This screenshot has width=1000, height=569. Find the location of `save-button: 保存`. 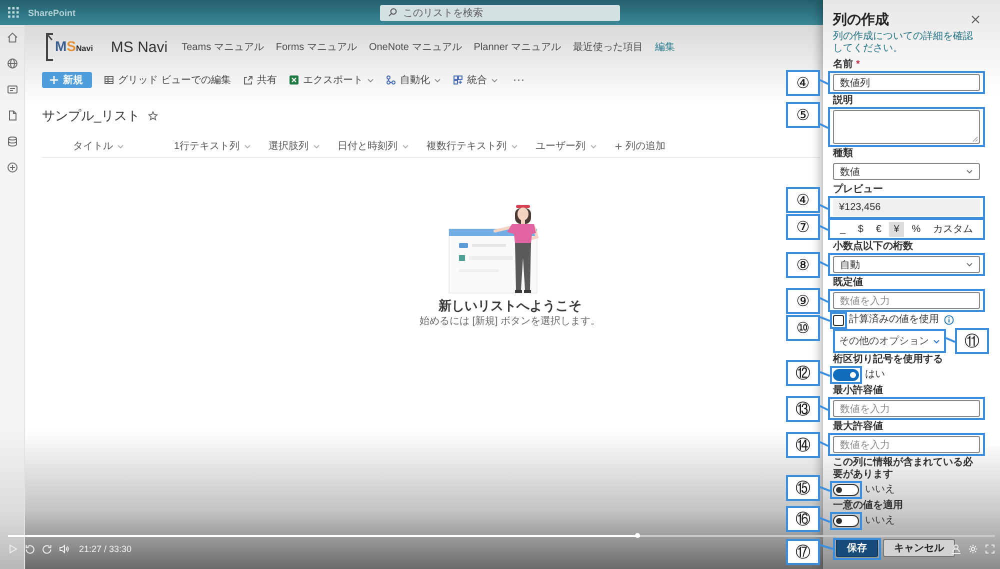

save-button: 保存 is located at coordinates (857, 548).